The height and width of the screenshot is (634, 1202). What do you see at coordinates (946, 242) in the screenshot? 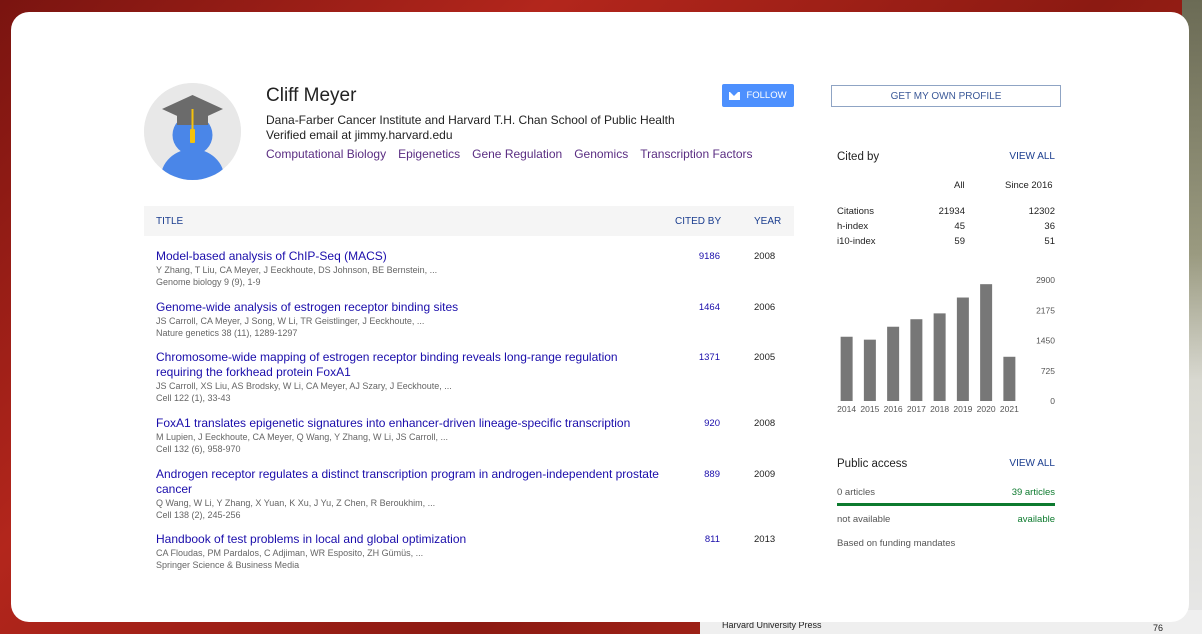
I see `stats-row: i10-index 59 51` at bounding box center [946, 242].